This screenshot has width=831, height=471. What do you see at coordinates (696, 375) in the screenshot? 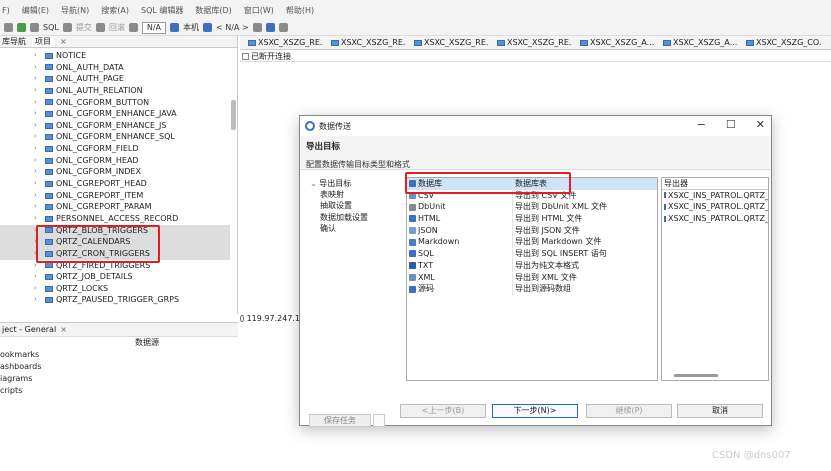
I see `exporter-scrollbar` at bounding box center [696, 375].